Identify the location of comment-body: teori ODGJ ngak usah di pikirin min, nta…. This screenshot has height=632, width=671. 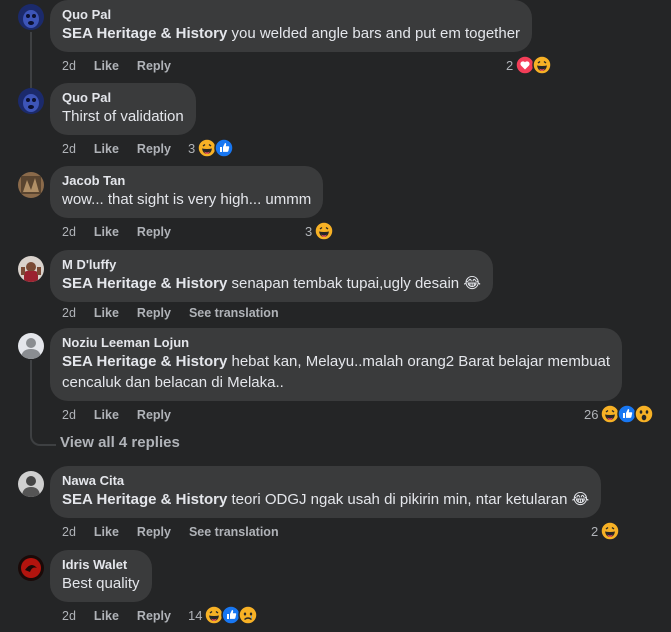
(408, 499).